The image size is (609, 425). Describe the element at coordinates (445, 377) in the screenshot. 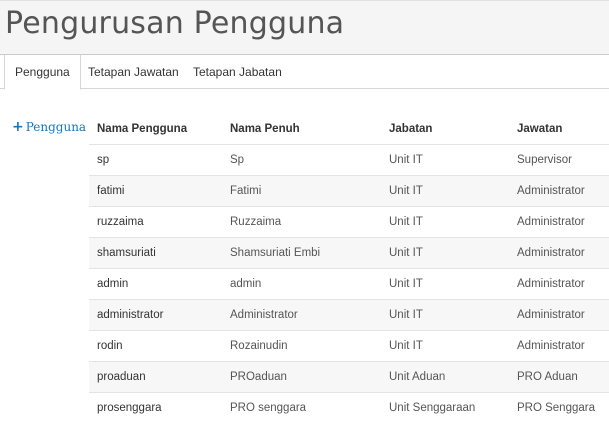

I see `cell-department: Unit Aduan` at that location.